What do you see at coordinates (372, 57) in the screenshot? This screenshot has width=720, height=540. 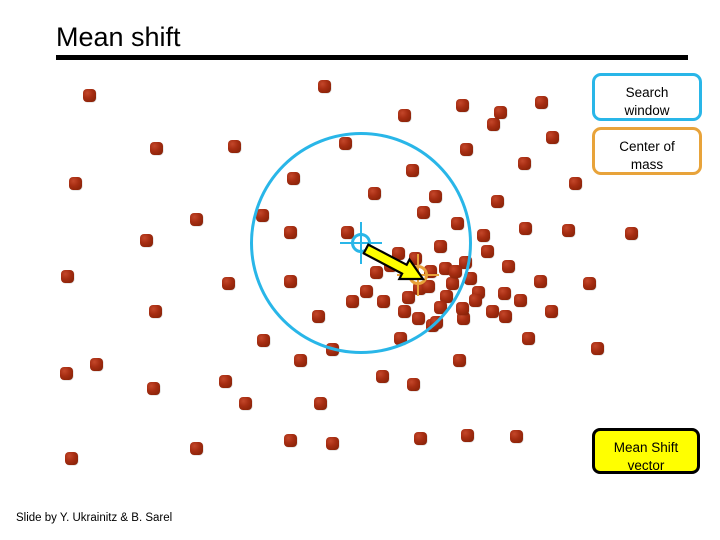 I see `title-divider` at bounding box center [372, 57].